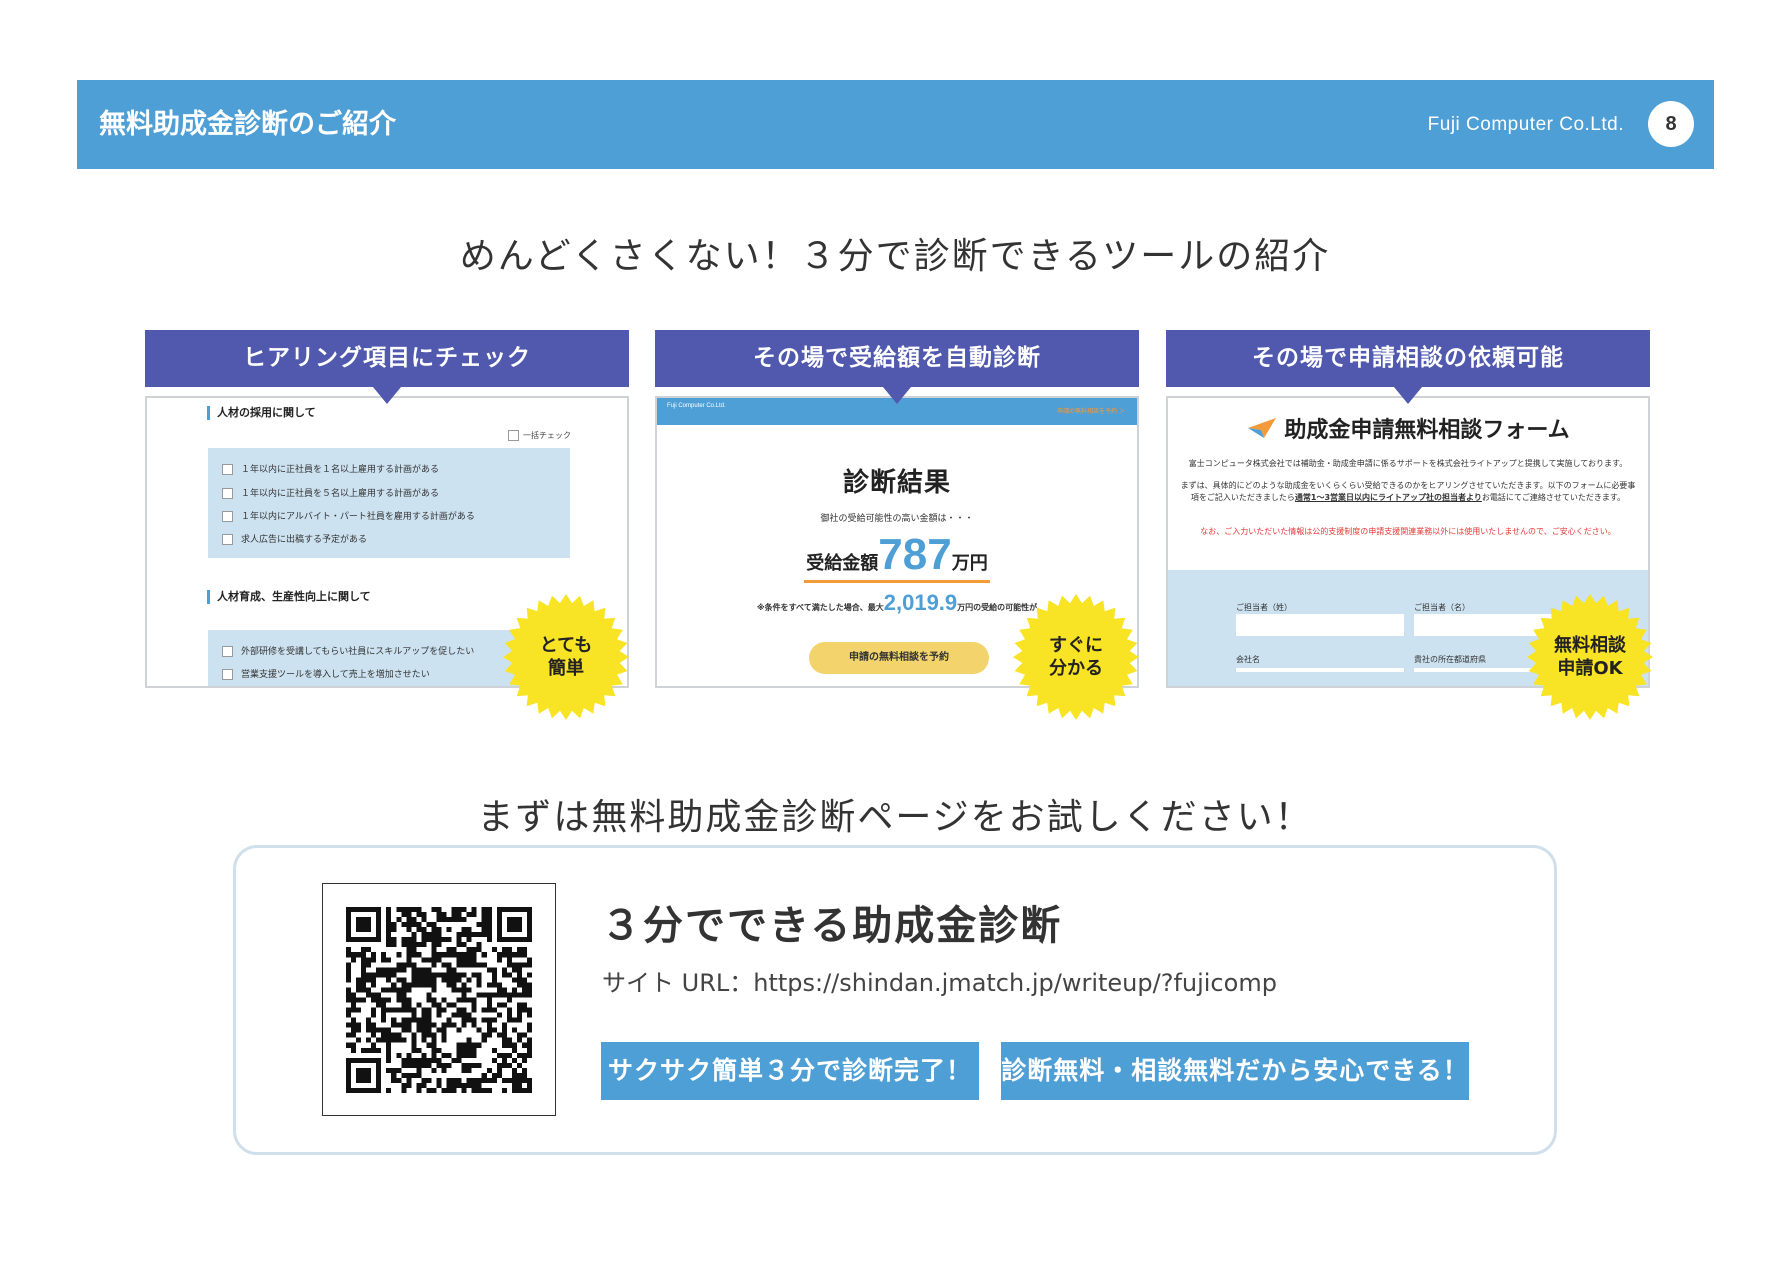  Describe the element at coordinates (348, 650) in the screenshot. I see `checklist-item: 外部研修を受講してもらい社員にスキルアップを促したい` at that location.